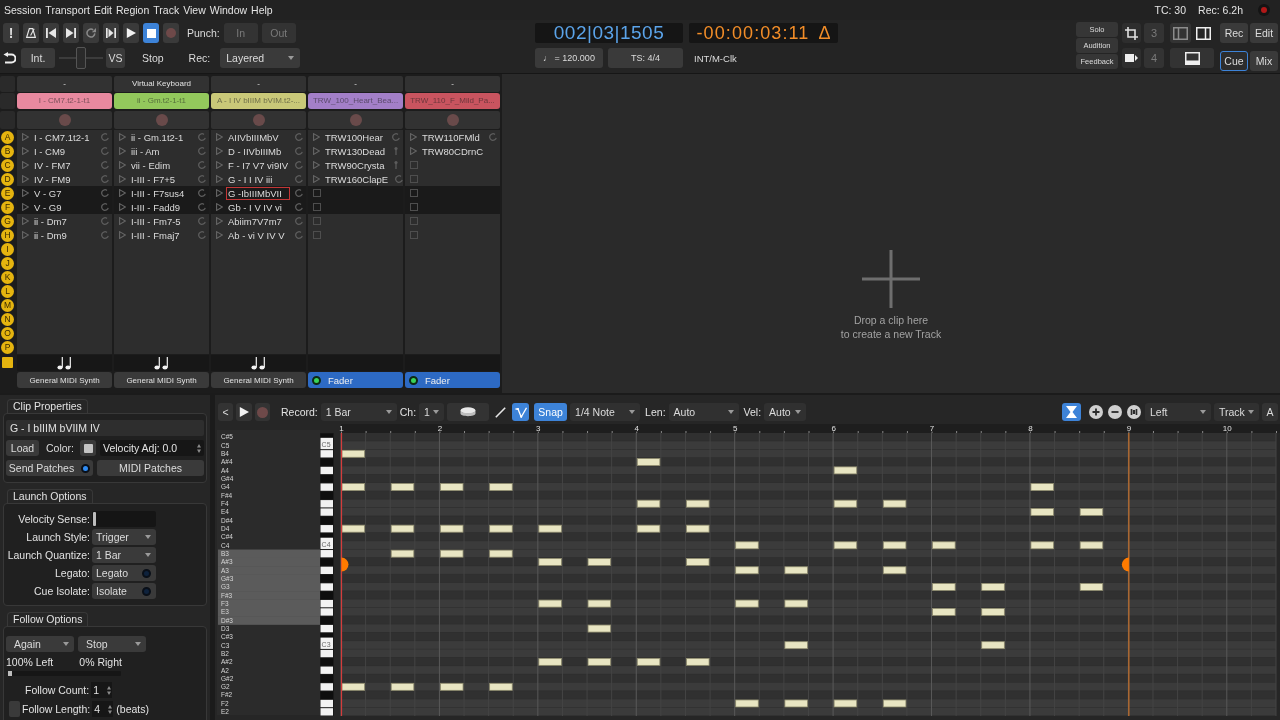 This screenshot has width=1280, height=720. What do you see at coordinates (103, 709) in the screenshot?
I see `follow-length-field: 4` at bounding box center [103, 709].